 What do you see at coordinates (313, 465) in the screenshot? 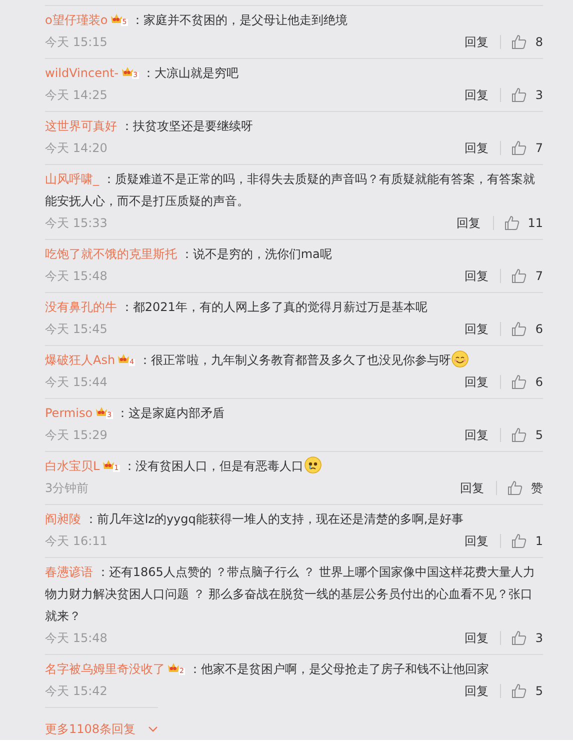
I see `sad-emoji-icon` at bounding box center [313, 465].